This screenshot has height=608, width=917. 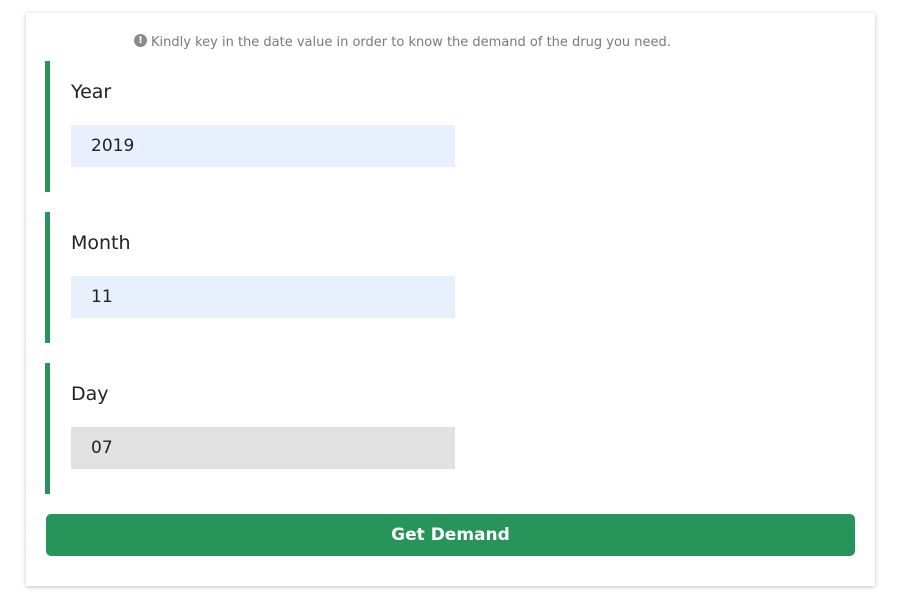 I want to click on month-field-group: Month, so click(x=262, y=277).